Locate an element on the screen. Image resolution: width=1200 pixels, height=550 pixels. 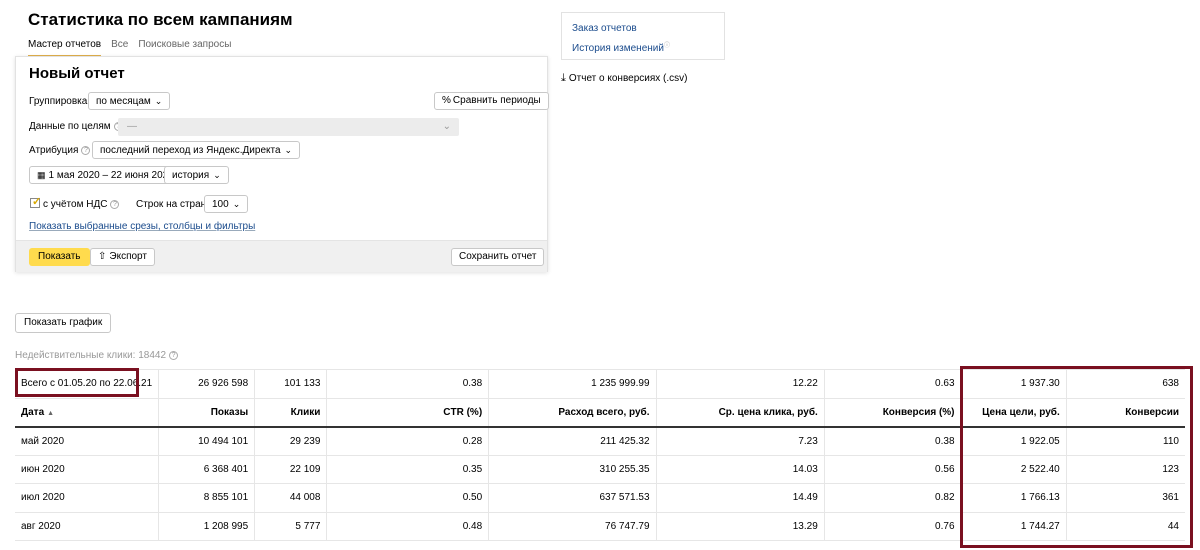
cell-ctr: 0.35 is located at coordinates (408, 469).